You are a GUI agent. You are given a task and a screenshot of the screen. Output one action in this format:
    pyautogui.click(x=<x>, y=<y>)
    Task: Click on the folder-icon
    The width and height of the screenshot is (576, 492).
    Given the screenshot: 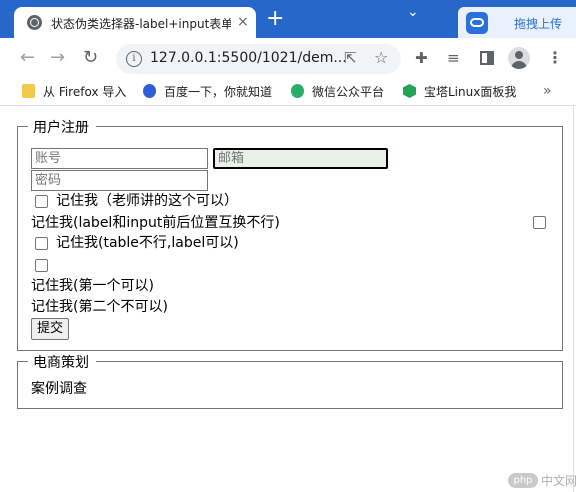 What is the action you would take?
    pyautogui.click(x=28, y=91)
    